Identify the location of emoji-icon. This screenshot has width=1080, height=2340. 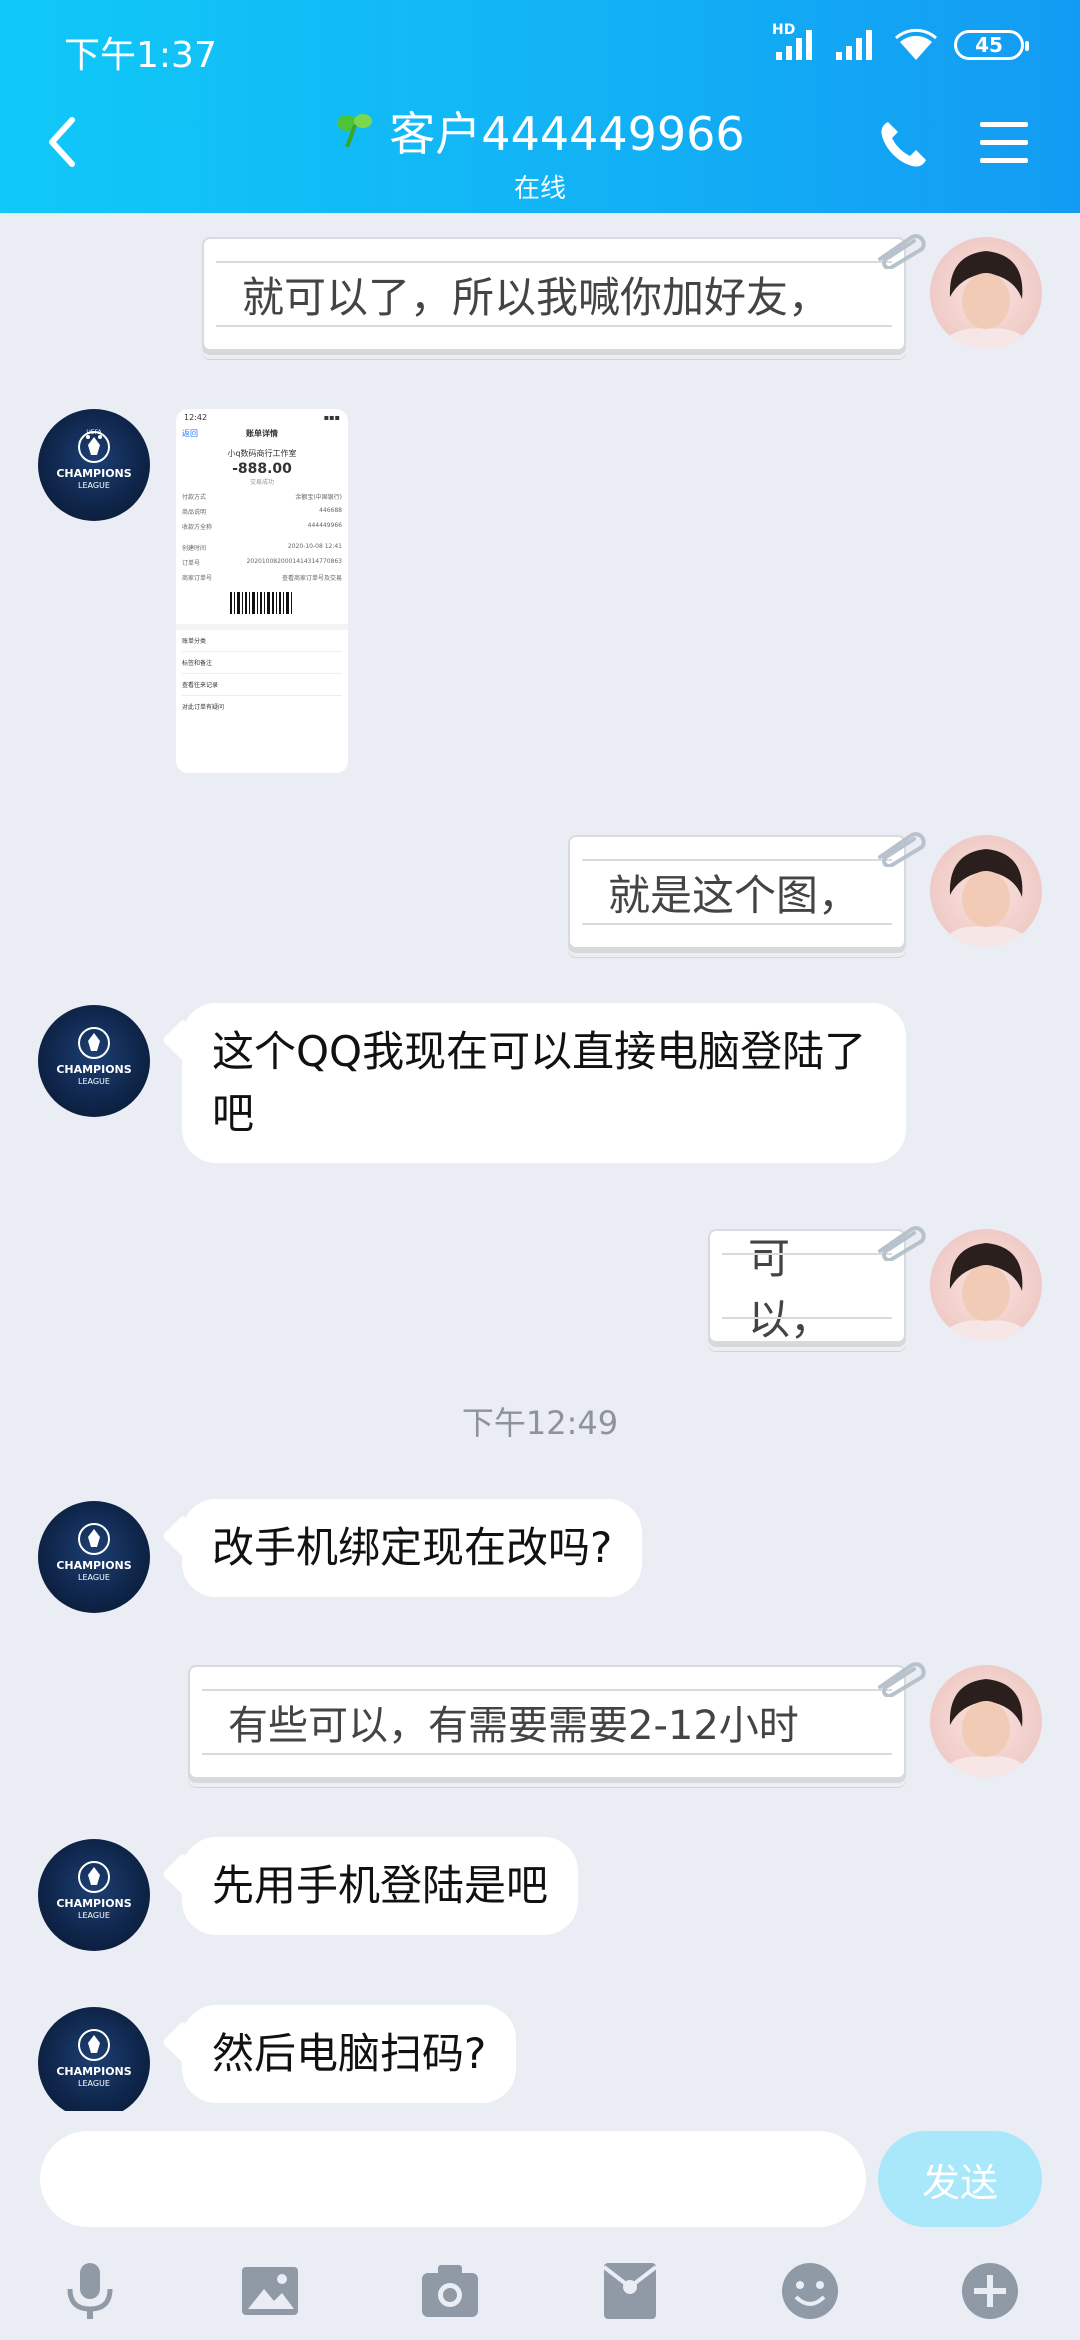
(810, 2291).